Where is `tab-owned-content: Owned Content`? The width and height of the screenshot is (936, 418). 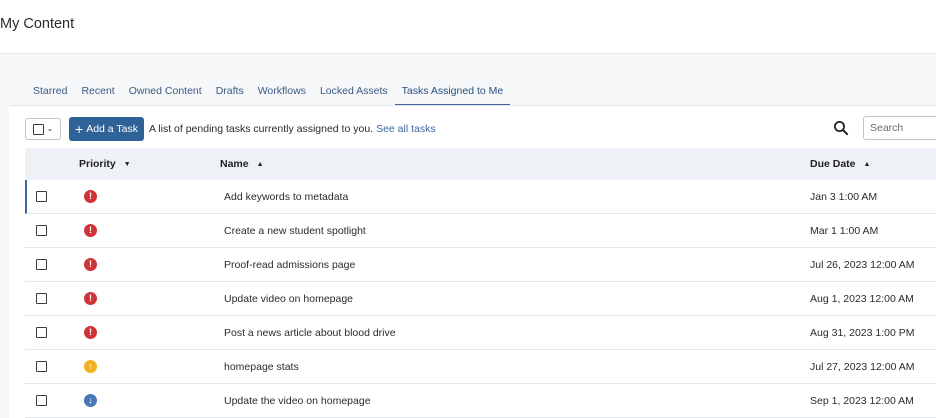
tab-owned-content: Owned Content is located at coordinates (165, 95).